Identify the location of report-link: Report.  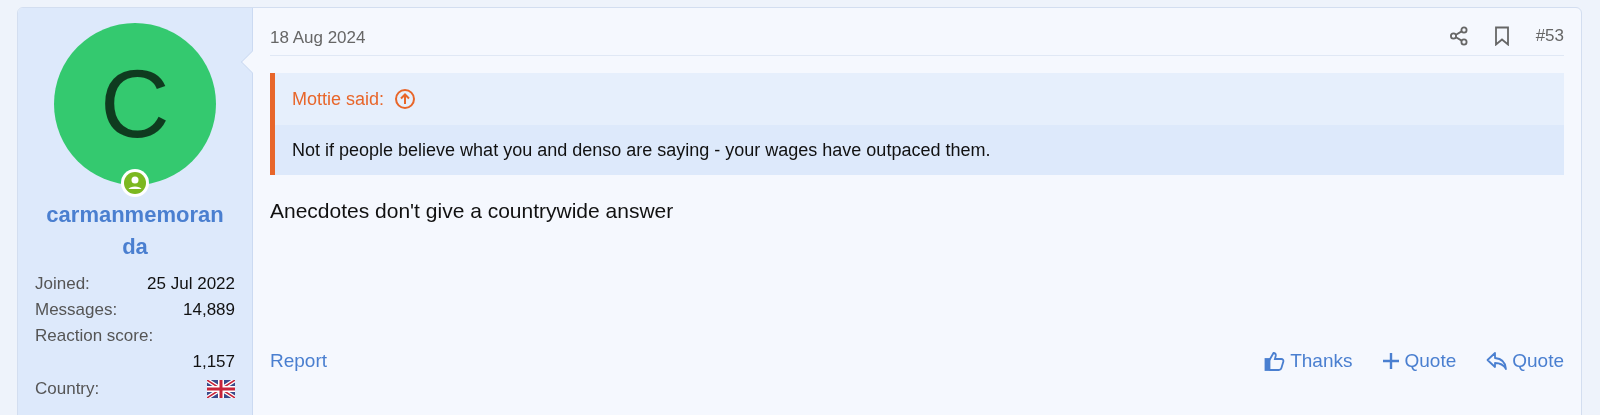
(299, 361).